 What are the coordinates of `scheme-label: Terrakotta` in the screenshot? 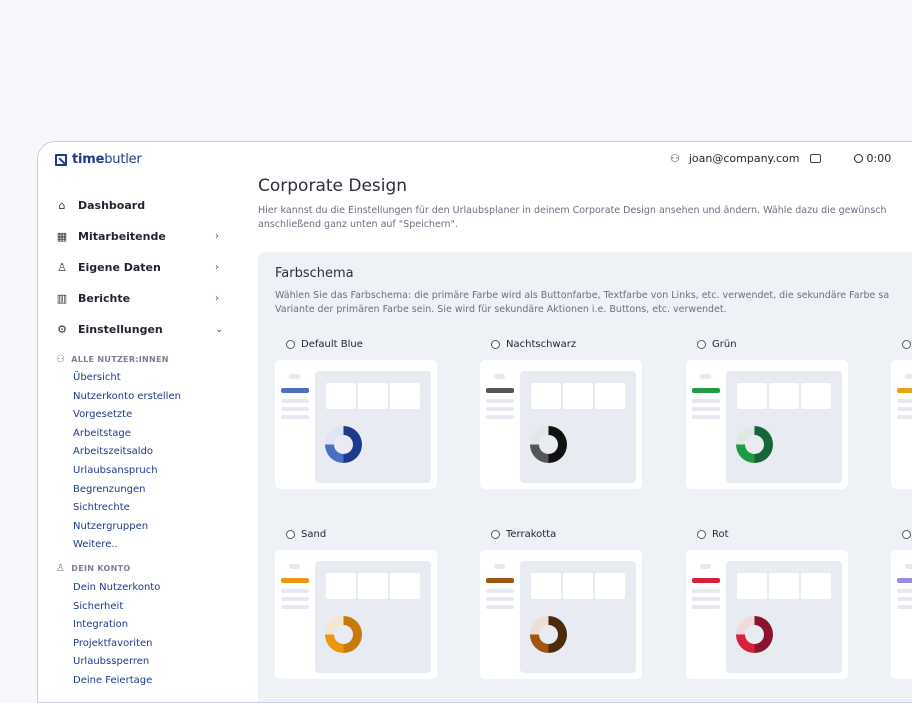 It's located at (562, 534).